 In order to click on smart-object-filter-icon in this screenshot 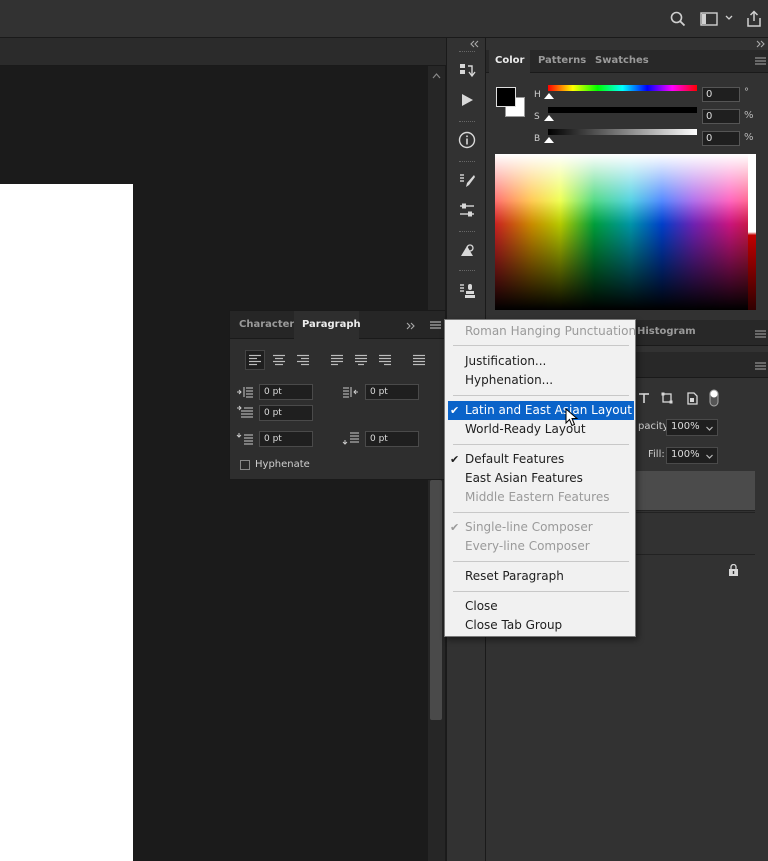, I will do `click(692, 400)`.